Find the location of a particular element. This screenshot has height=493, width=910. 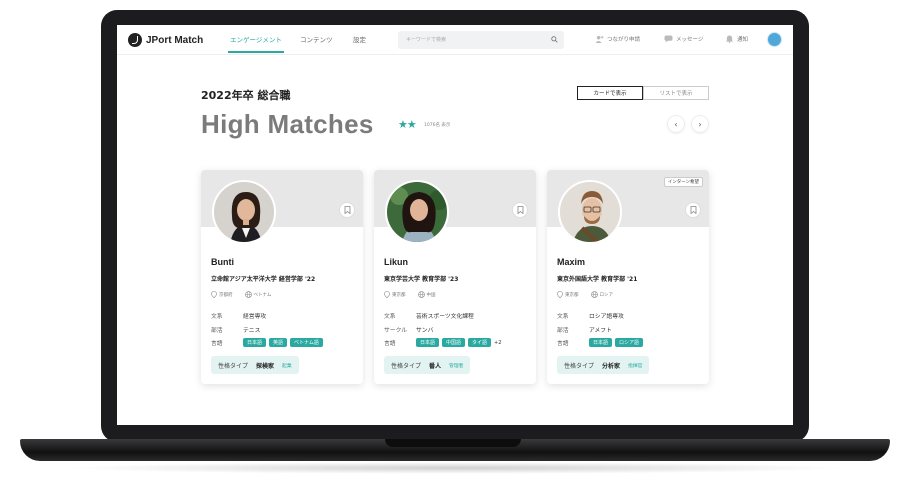

nav-messages: メッセージ is located at coordinates (683, 39).